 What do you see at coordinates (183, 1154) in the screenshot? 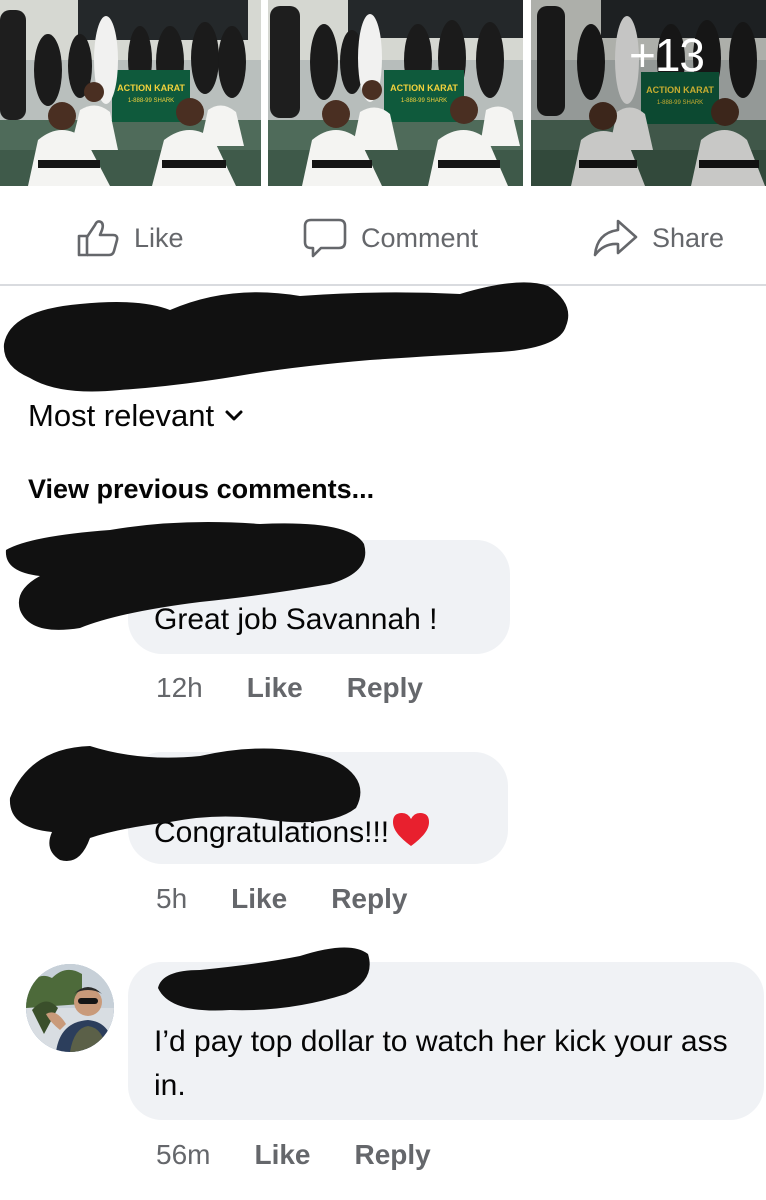
I see `comment-timestamp: 56m` at bounding box center [183, 1154].